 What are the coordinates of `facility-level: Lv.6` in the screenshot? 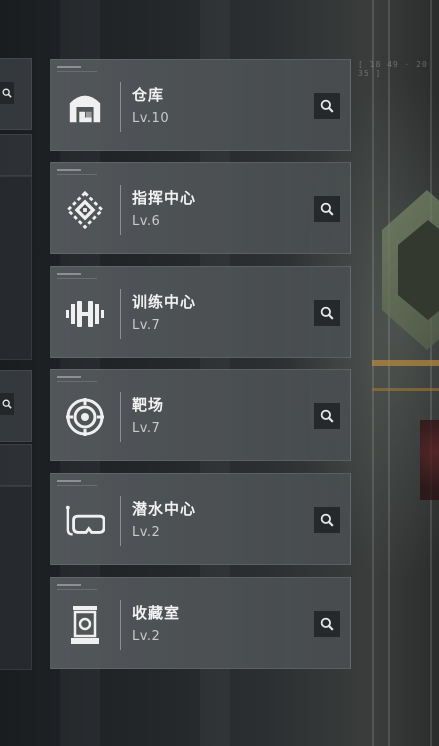 It's located at (146, 221).